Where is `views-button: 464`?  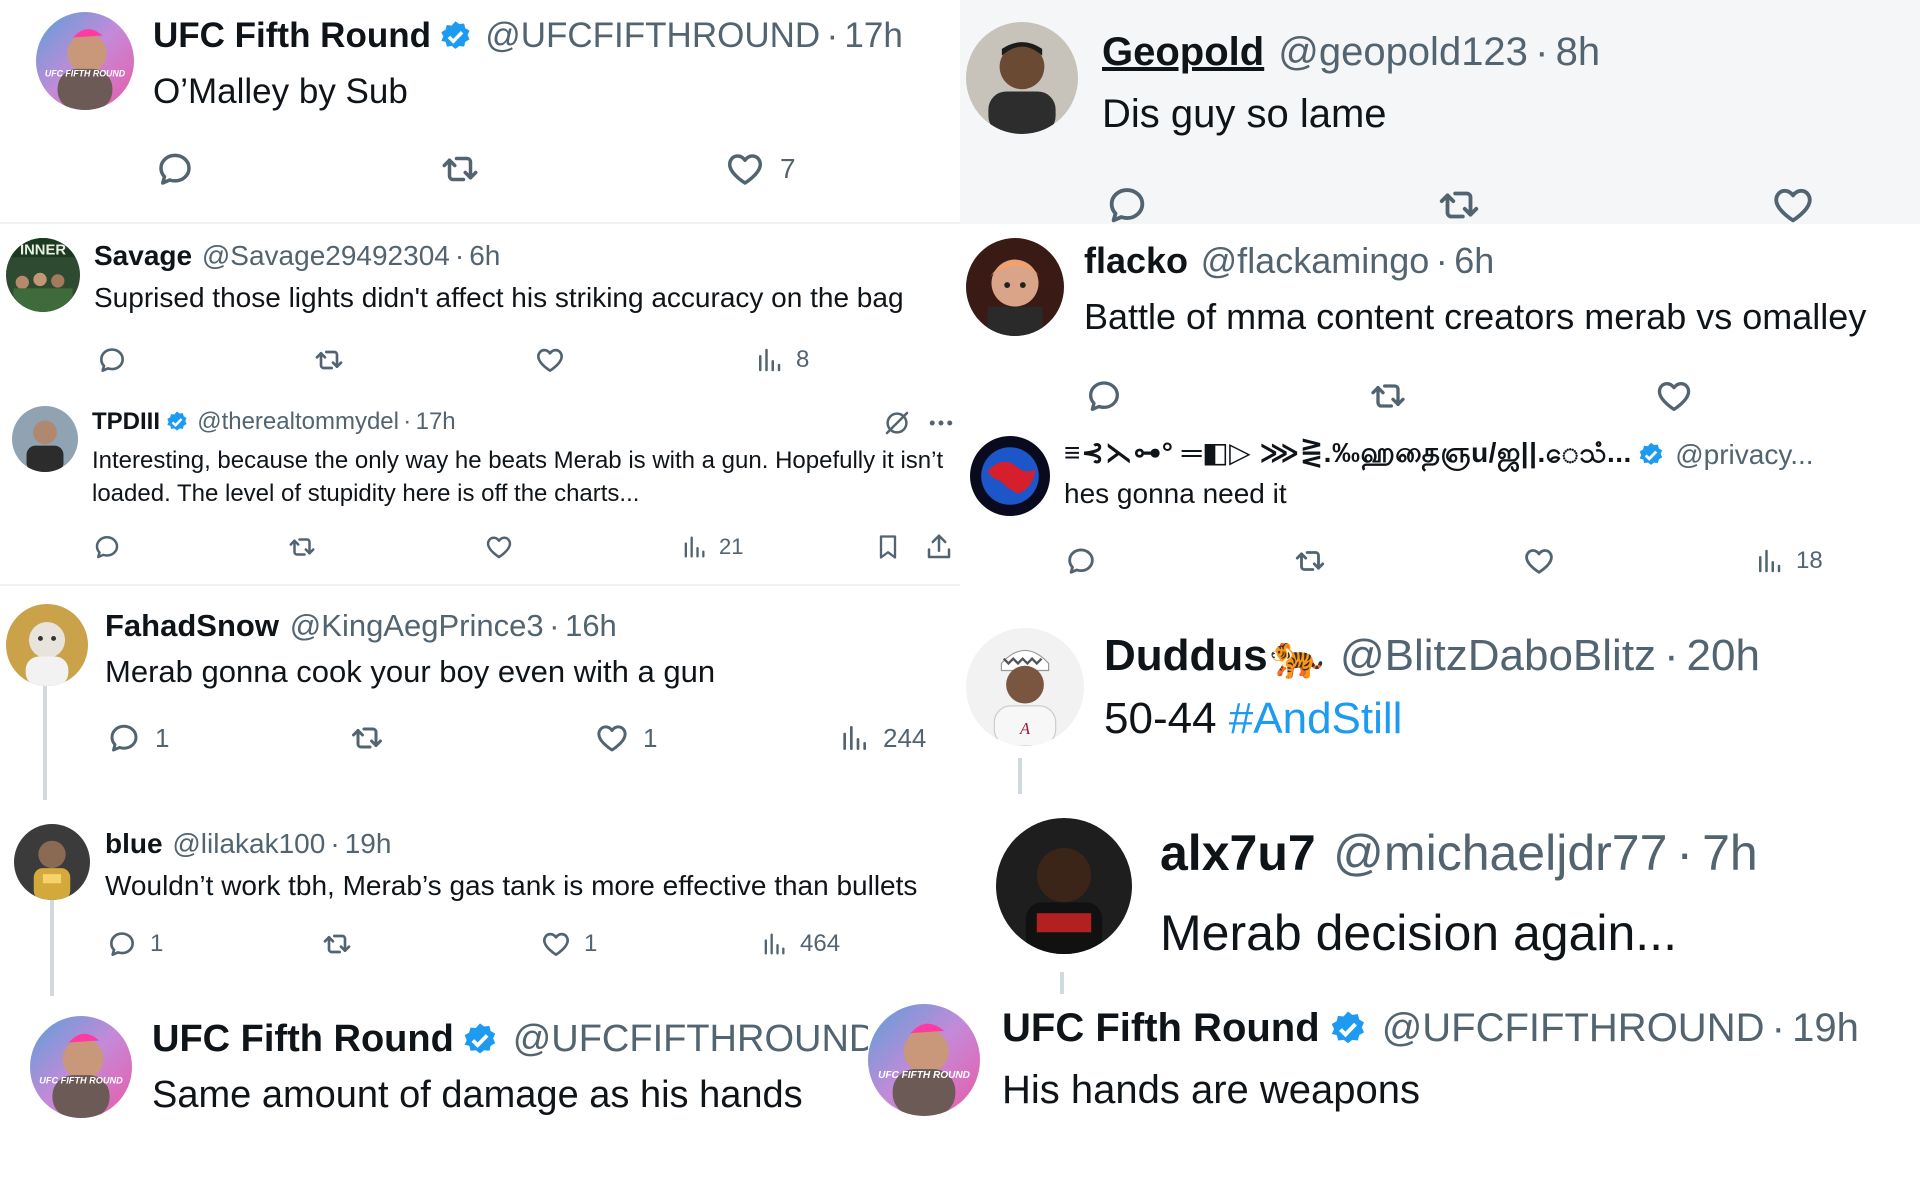 views-button: 464 is located at coordinates (800, 944).